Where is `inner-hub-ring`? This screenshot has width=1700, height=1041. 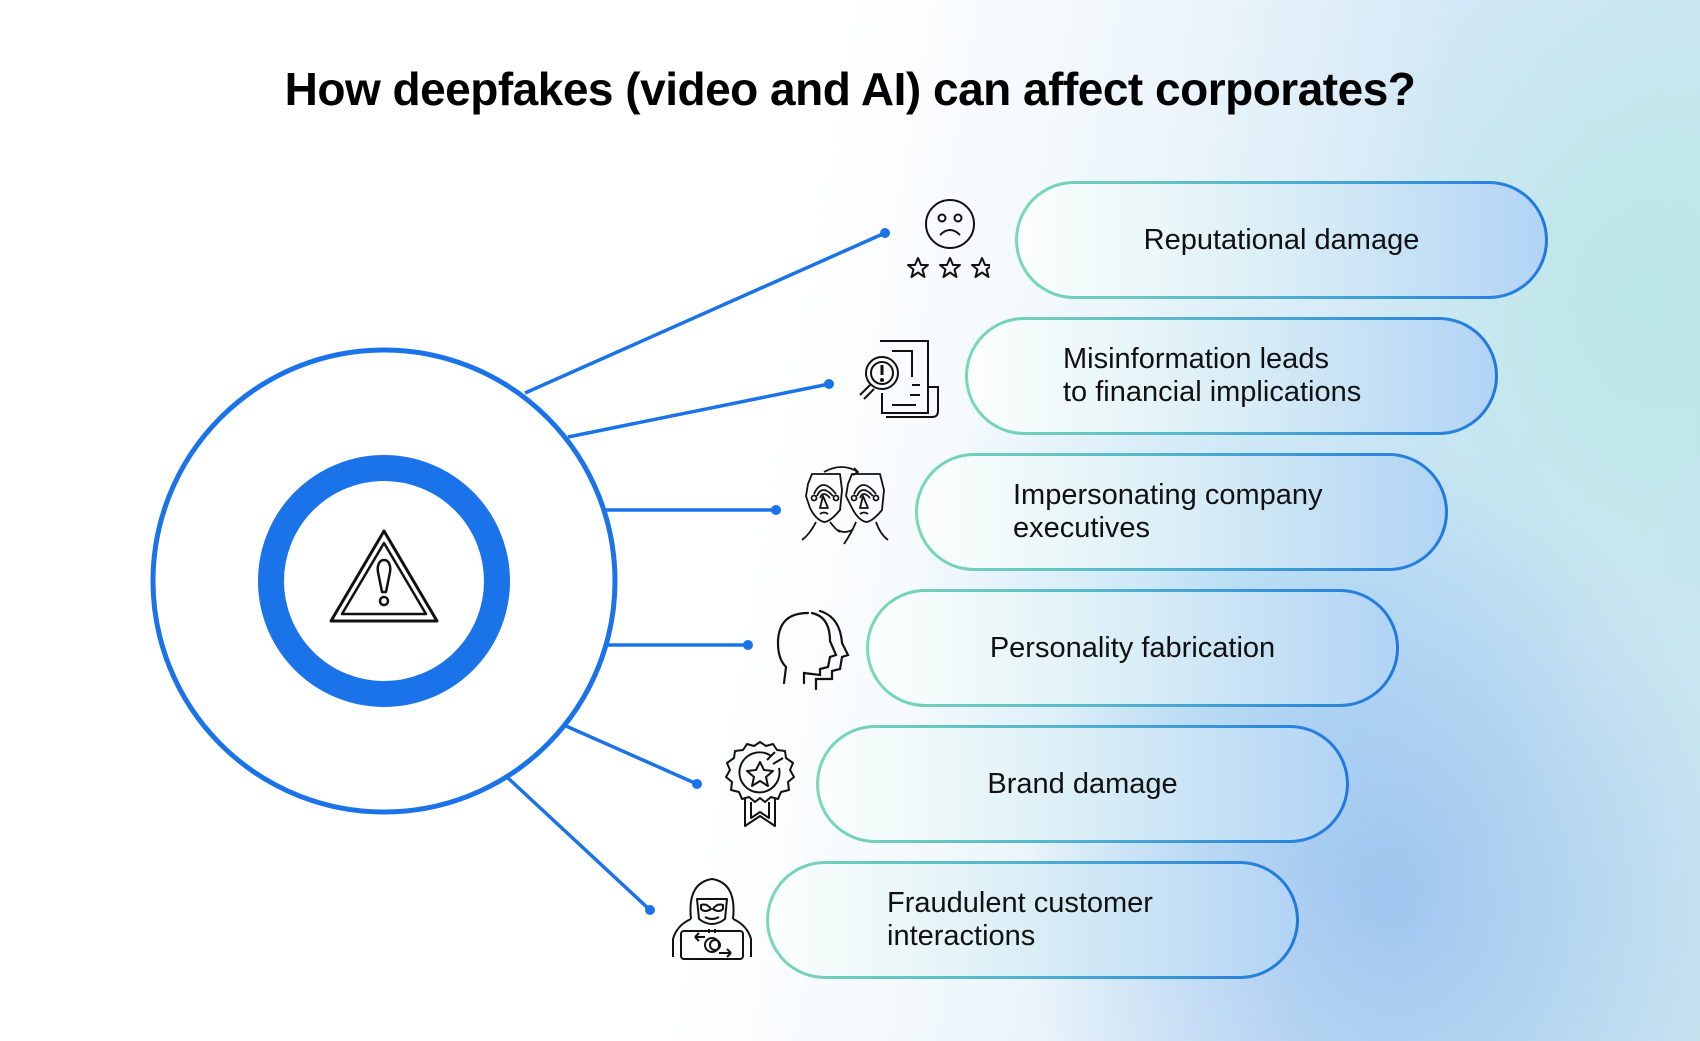
inner-hub-ring is located at coordinates (384, 581).